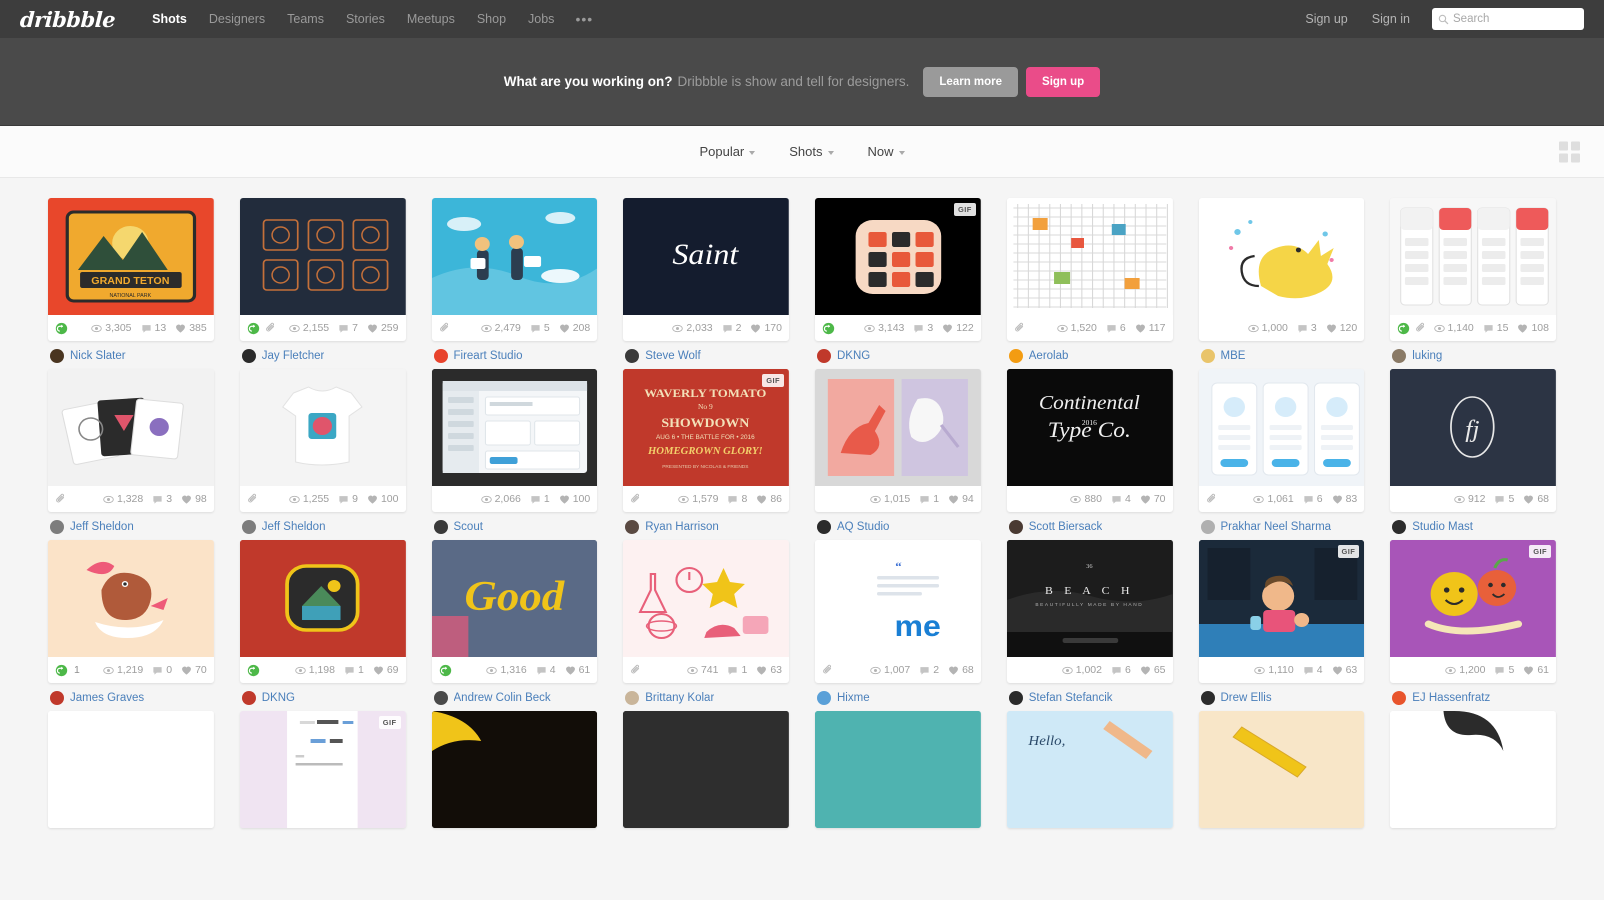 This screenshot has width=1604, height=900. Describe the element at coordinates (898, 523) in the screenshot. I see `shot-author: AQ Studio` at that location.